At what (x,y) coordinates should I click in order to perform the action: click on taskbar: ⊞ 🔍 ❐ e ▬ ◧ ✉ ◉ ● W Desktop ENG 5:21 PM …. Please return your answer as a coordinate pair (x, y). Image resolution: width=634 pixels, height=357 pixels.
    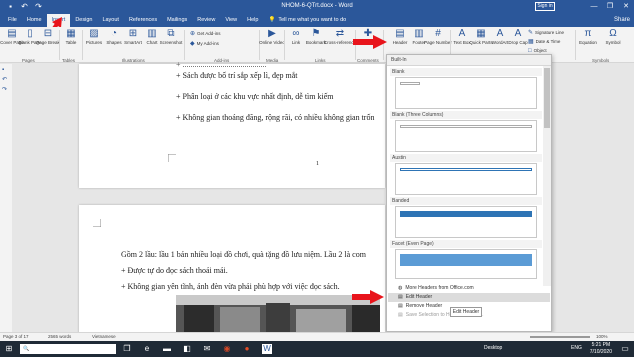
    Looking at the image, I should click on (317, 349).